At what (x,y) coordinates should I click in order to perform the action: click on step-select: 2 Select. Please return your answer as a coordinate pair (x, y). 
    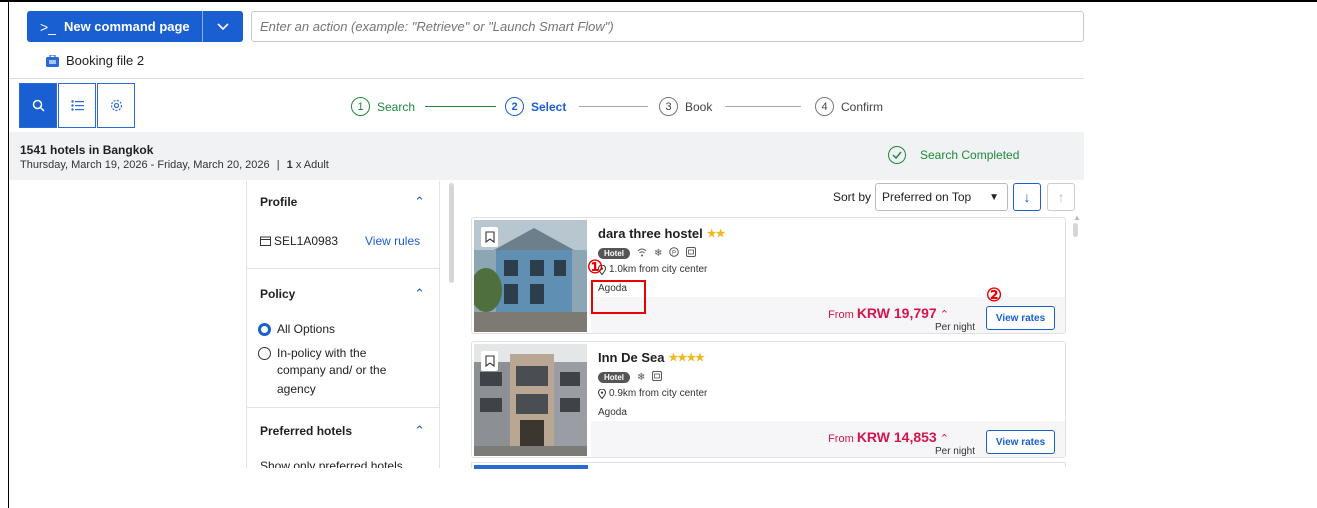
    Looking at the image, I should click on (535, 106).